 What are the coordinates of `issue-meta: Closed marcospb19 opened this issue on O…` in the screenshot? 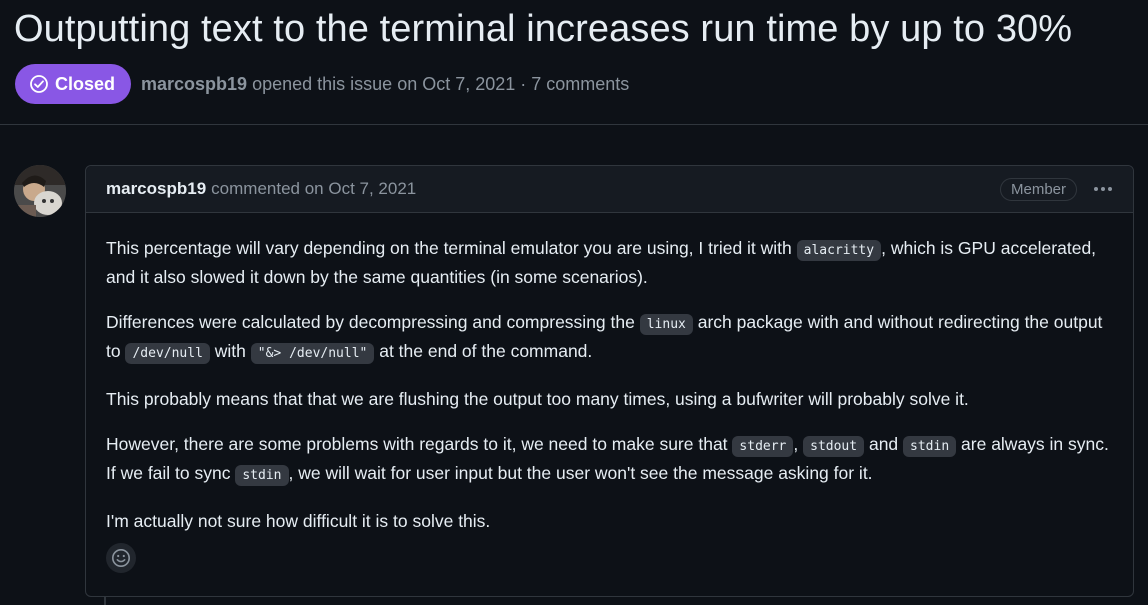 It's located at (322, 84).